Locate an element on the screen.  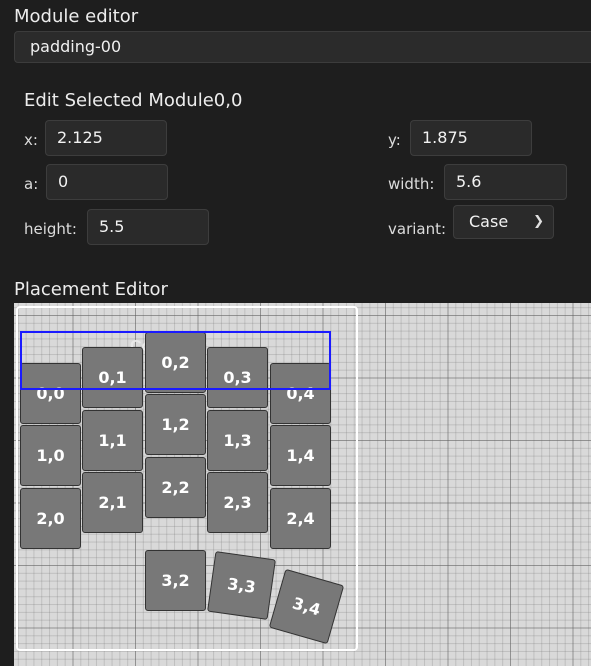
y-label: y: is located at coordinates (394, 140).